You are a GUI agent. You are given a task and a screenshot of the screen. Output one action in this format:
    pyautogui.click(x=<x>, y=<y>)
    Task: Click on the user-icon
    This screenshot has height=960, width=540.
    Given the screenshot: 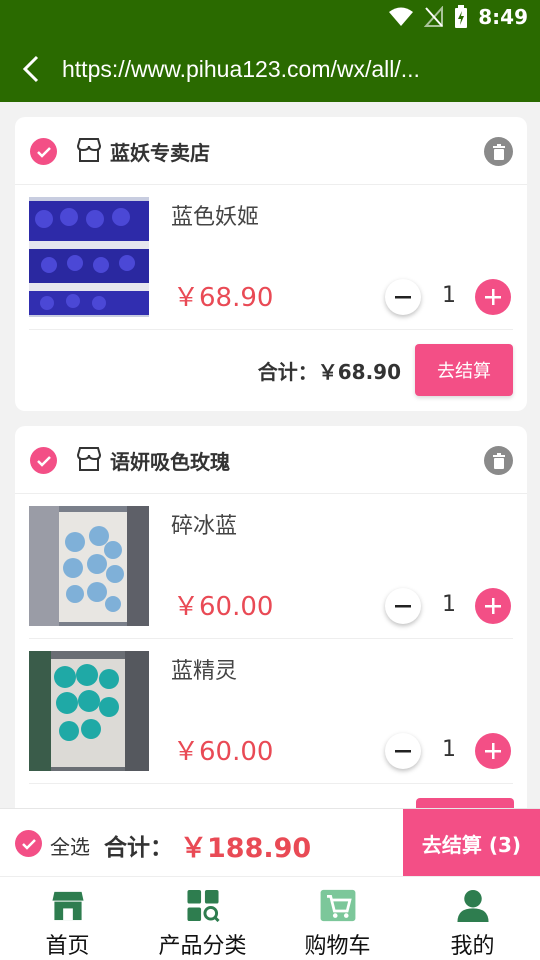 What is the action you would take?
    pyautogui.click(x=472, y=905)
    